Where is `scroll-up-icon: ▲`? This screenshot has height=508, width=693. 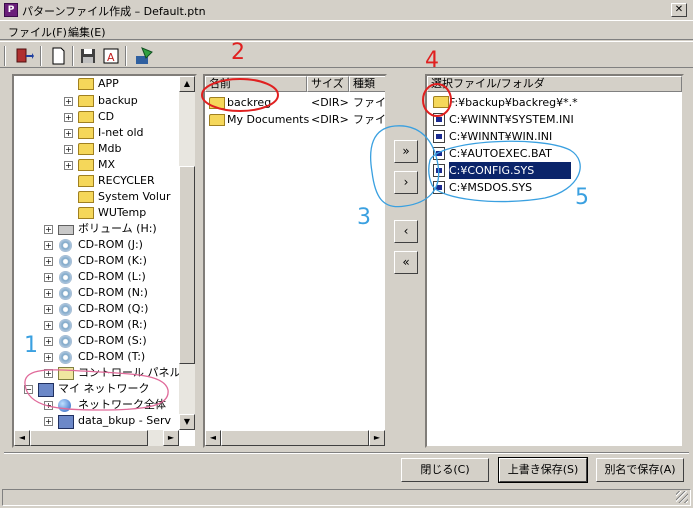 scroll-up-icon: ▲ is located at coordinates (187, 84).